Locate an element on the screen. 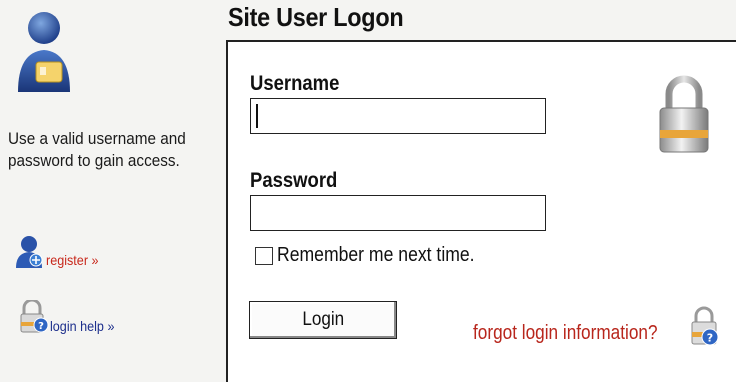 This screenshot has width=736, height=382. login-help-link: ? login help » is located at coordinates (70, 318).